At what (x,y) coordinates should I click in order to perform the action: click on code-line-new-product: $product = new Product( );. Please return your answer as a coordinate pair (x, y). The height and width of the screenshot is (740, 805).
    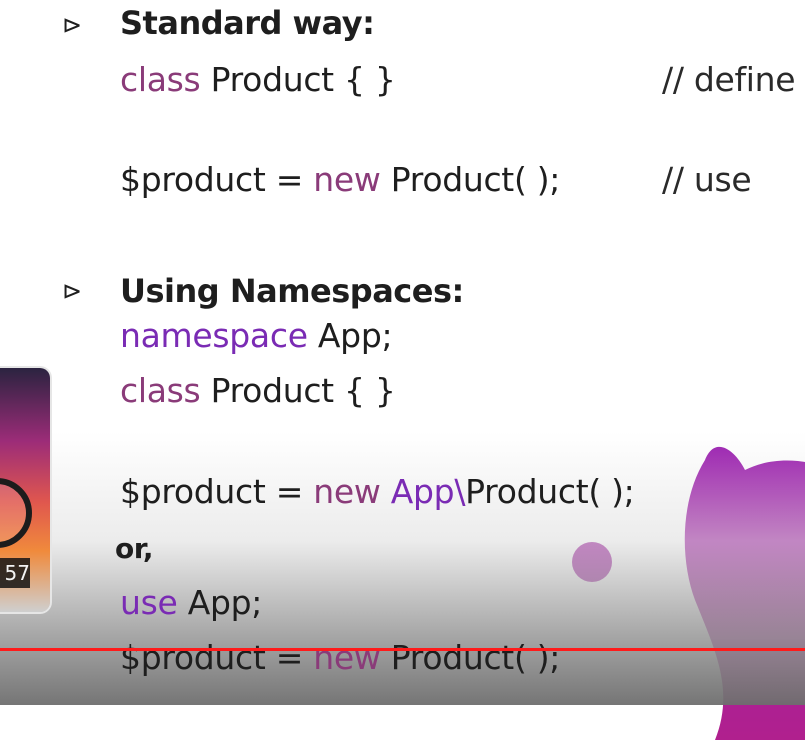
    Looking at the image, I should click on (340, 179).